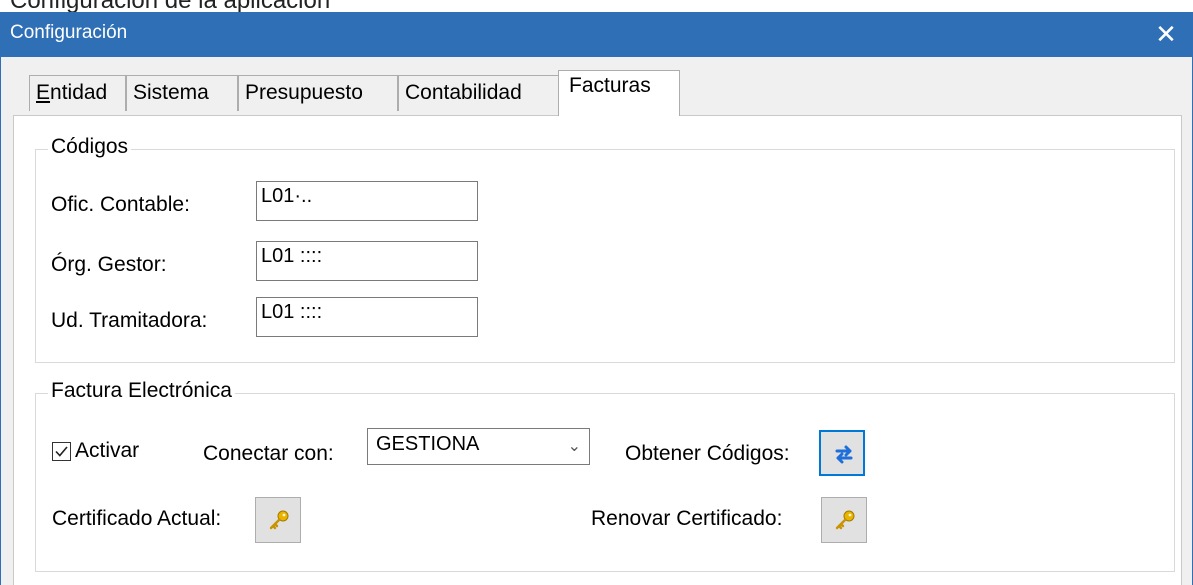 The width and height of the screenshot is (1193, 585). I want to click on ud-tramitadora-field: L01 ::::, so click(367, 317).